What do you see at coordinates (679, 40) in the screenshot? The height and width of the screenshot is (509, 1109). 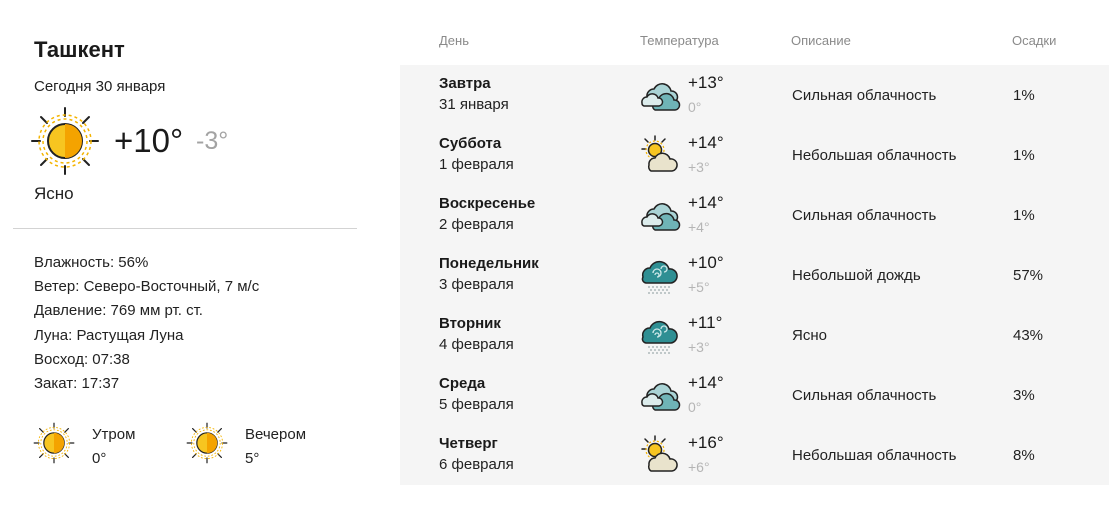 I see `header-temperature: Температура` at bounding box center [679, 40].